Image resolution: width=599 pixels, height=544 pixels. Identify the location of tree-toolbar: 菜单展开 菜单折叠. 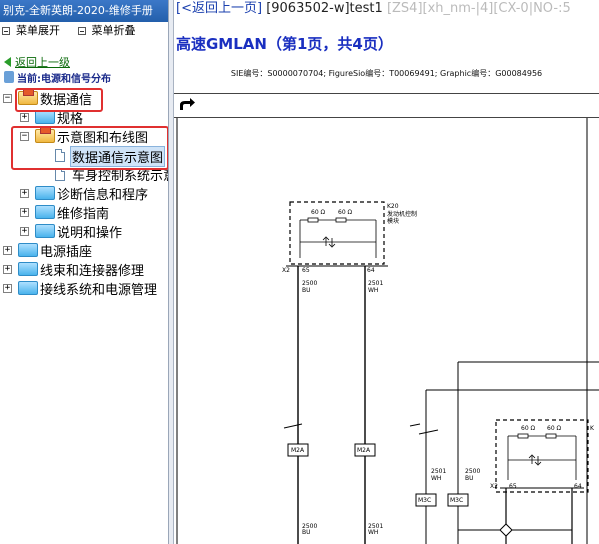
(84, 34).